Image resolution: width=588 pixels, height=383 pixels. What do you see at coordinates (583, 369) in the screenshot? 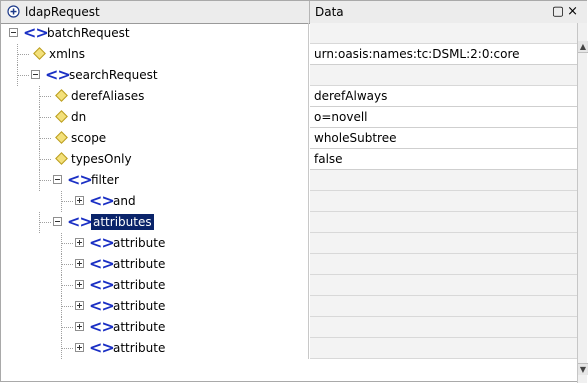
I see `scroll-down-arrow-icon: ▼` at bounding box center [583, 369].